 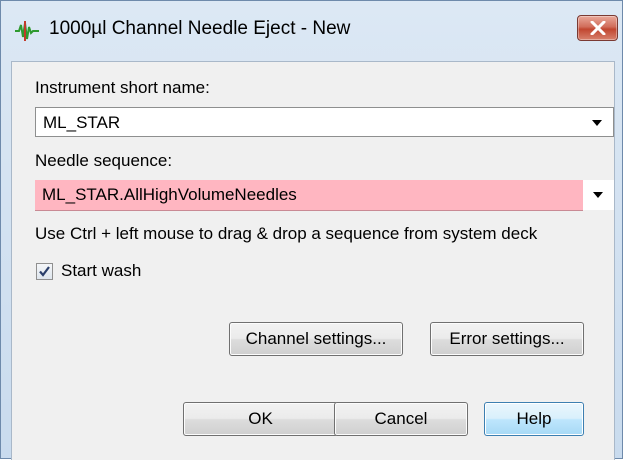 I want to click on start-wash-checkbox, so click(x=44, y=271).